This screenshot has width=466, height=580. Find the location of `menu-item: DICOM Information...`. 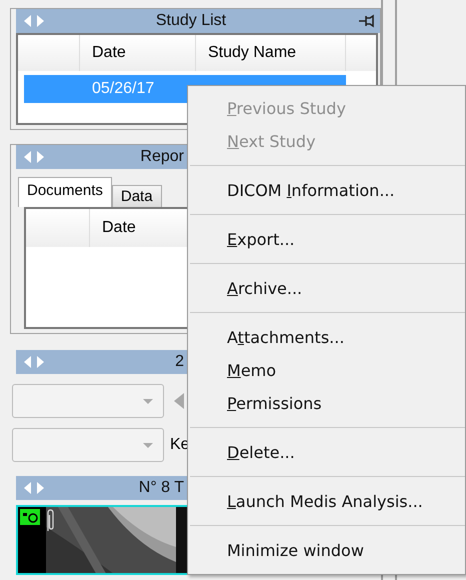

menu-item: DICOM Information... is located at coordinates (326, 190).